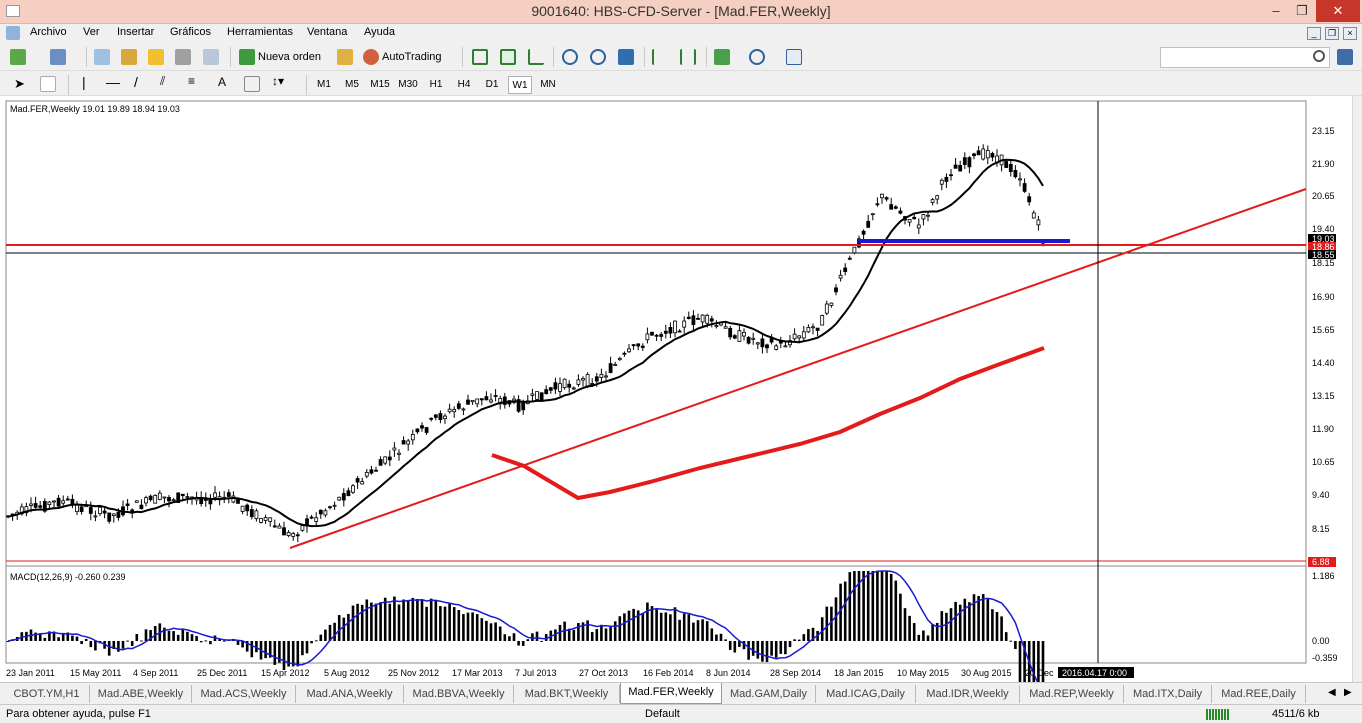  Describe the element at coordinates (136, 82) in the screenshot. I see `trendline-icon: /` at that location.